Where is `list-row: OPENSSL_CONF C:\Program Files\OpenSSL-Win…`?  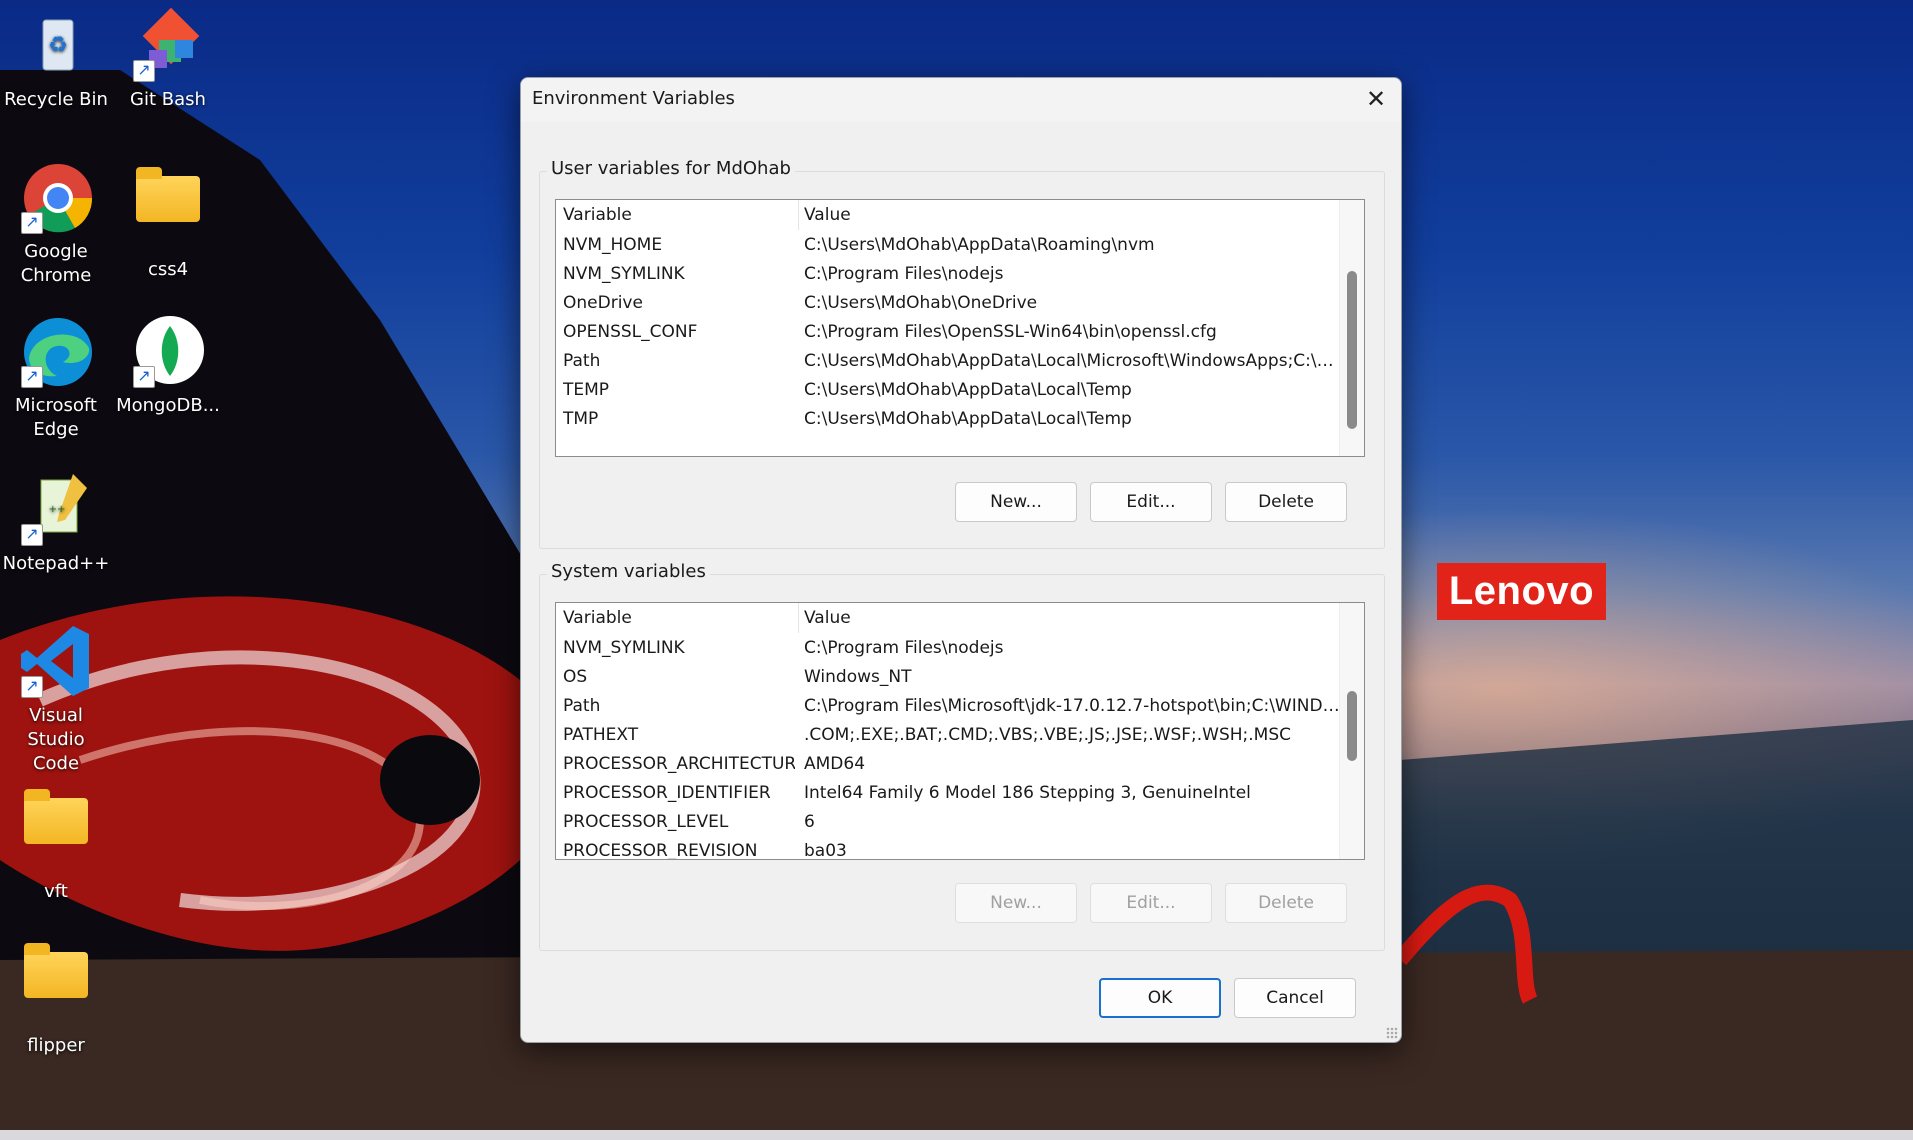
list-row: OPENSSL_CONF C:\Program Files\OpenSSL-Win… is located at coordinates (960, 331).